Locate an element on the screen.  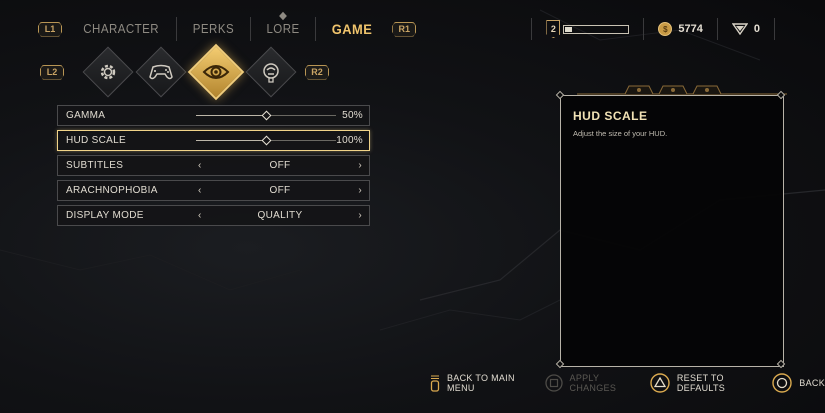
setting-label: ARACHNOPHOBIA is located at coordinates (112, 190).